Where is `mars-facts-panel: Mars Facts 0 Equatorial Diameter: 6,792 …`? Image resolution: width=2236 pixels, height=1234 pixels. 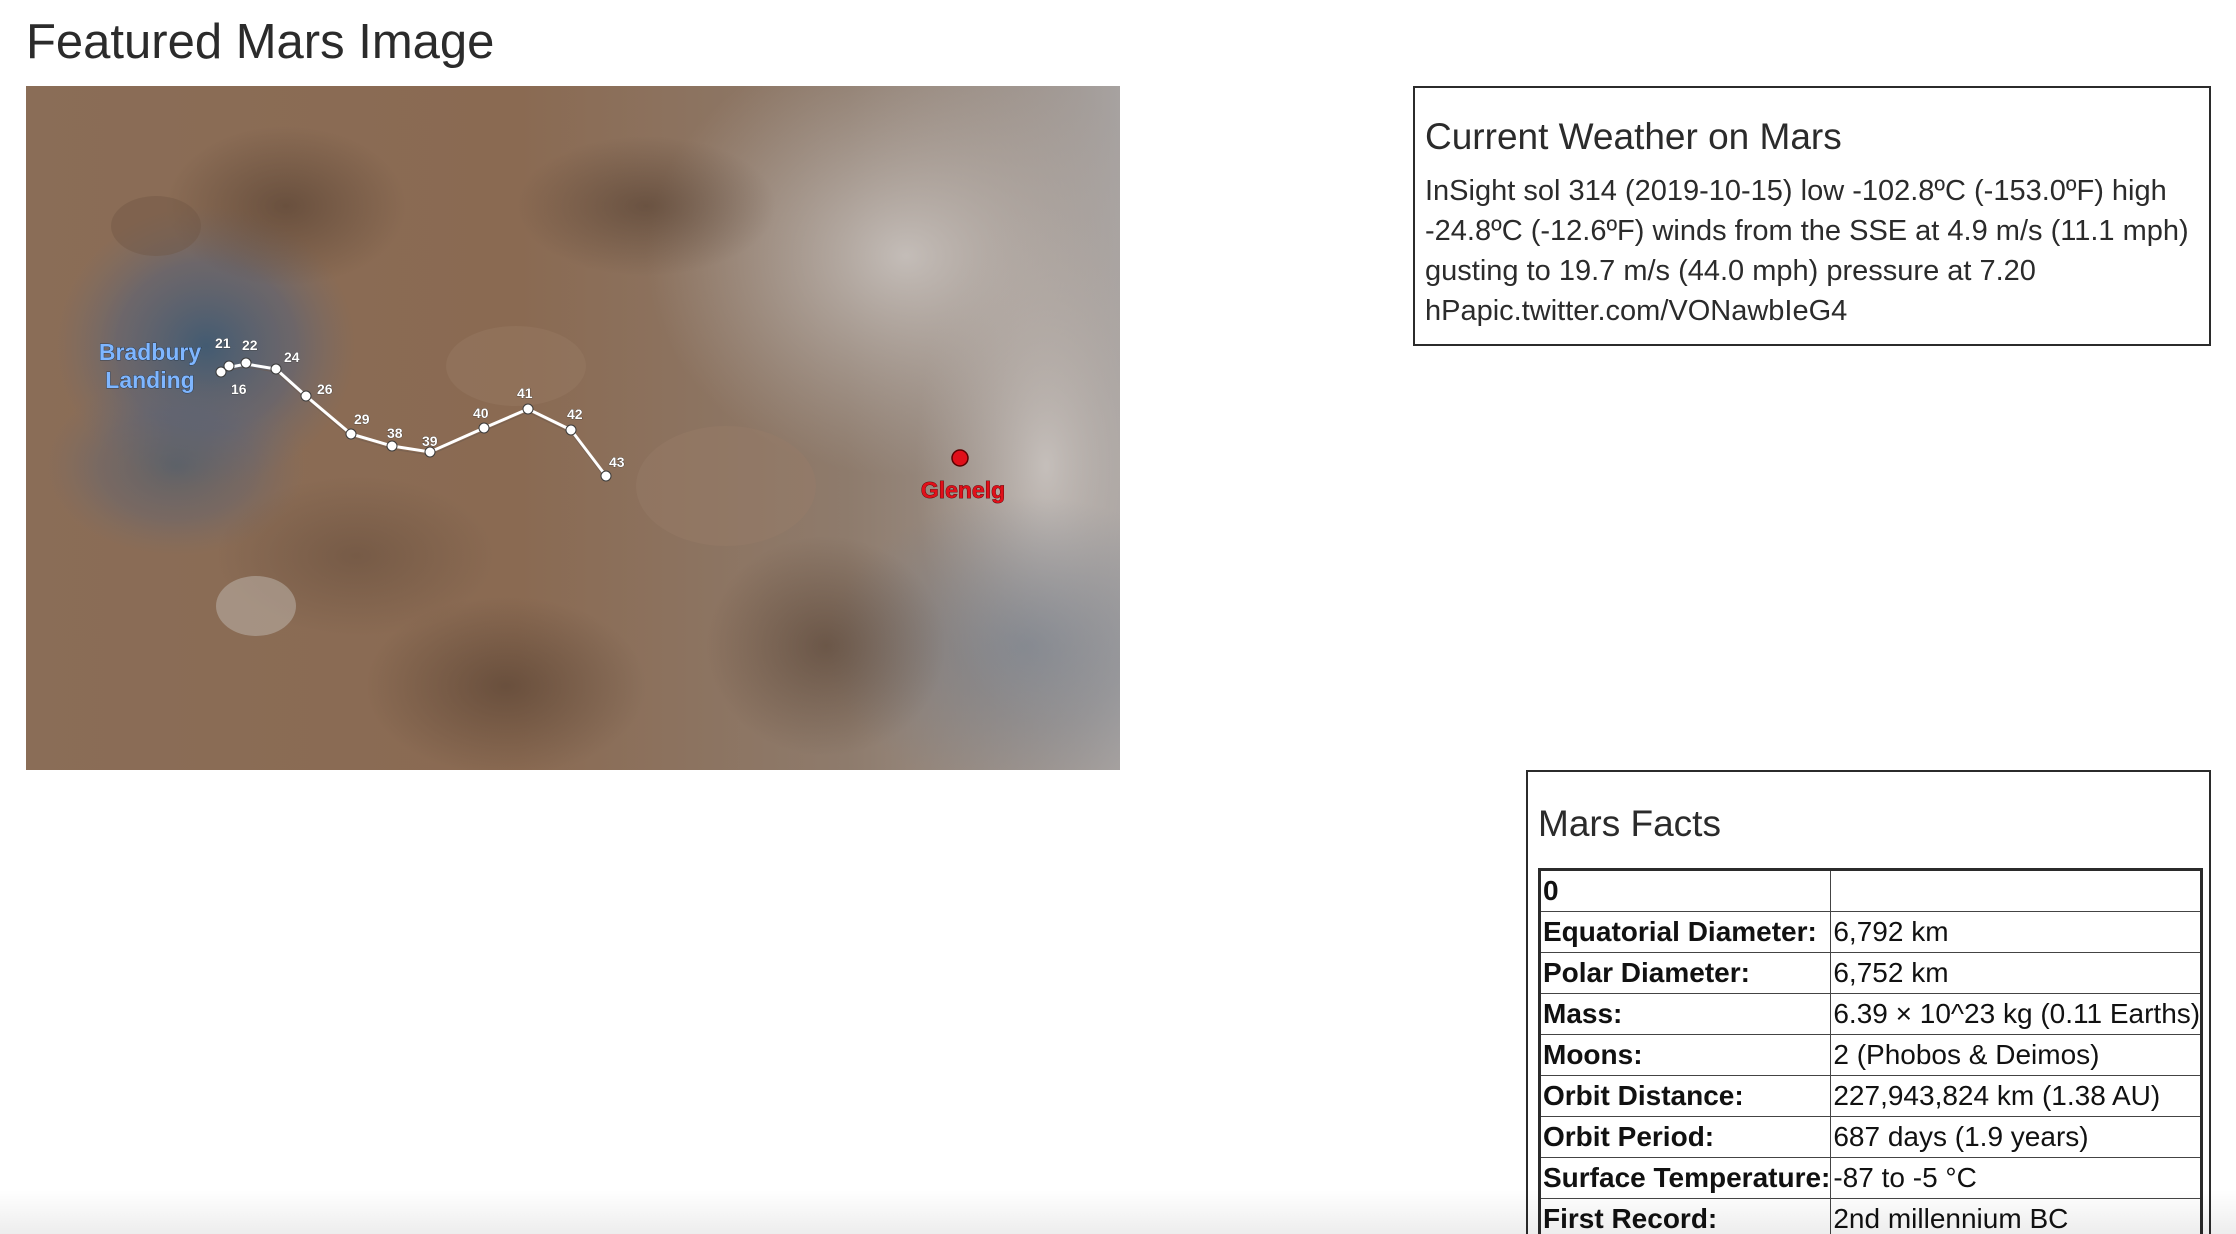 mars-facts-panel: Mars Facts 0 Equatorial Diameter: 6,792 … is located at coordinates (1868, 1002).